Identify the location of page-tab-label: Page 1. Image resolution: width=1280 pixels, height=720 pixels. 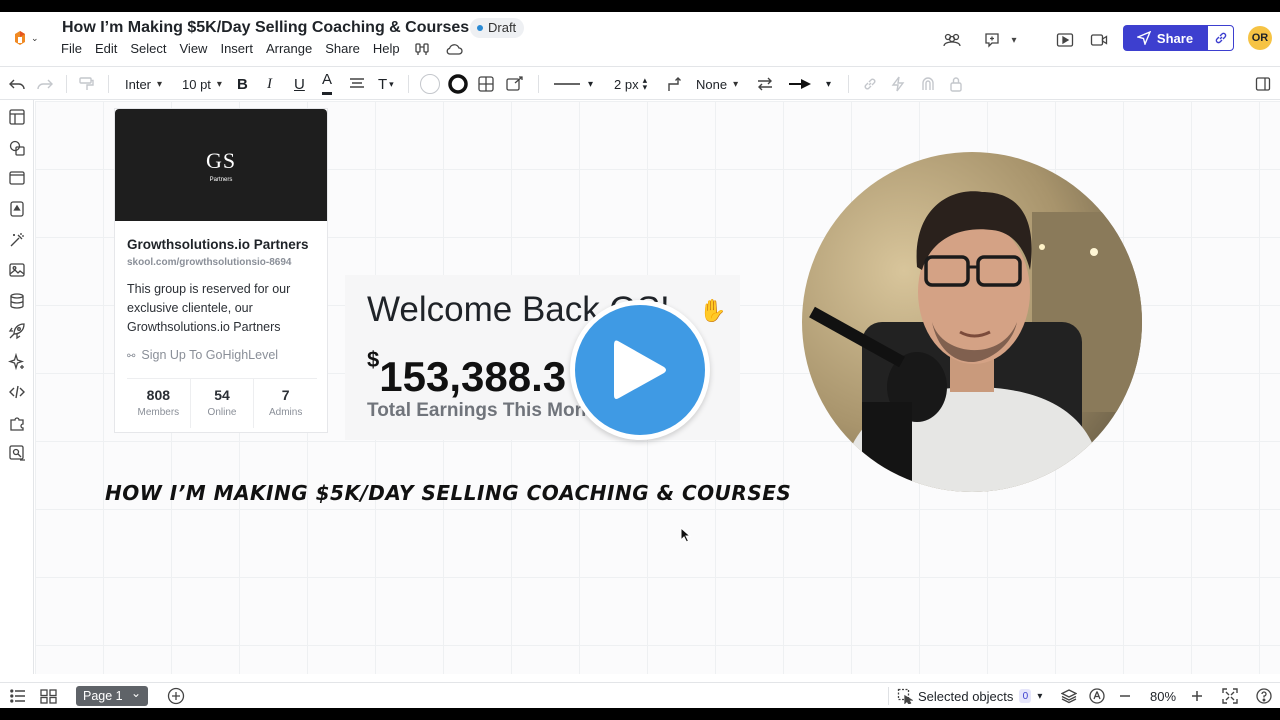
(103, 696).